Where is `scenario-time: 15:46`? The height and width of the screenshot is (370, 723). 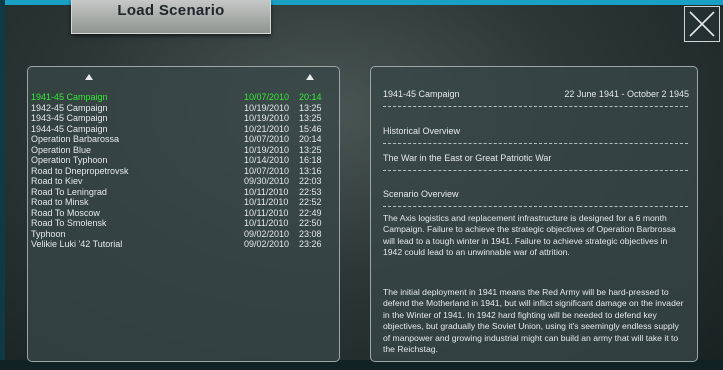
scenario-time: 15:46 is located at coordinates (310, 128).